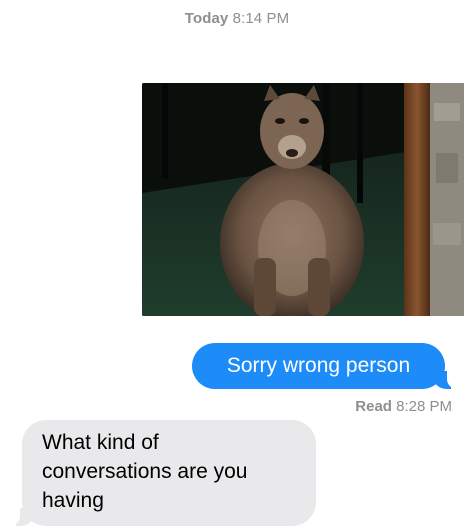 This screenshot has width=474, height=529. Describe the element at coordinates (145, 471) in the screenshot. I see `incoming-message-line: conversations are you` at that location.